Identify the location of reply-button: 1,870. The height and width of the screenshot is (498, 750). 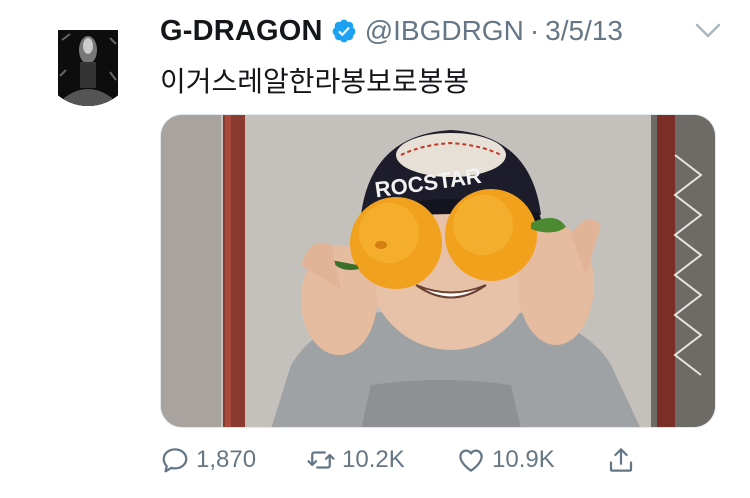
(208, 460).